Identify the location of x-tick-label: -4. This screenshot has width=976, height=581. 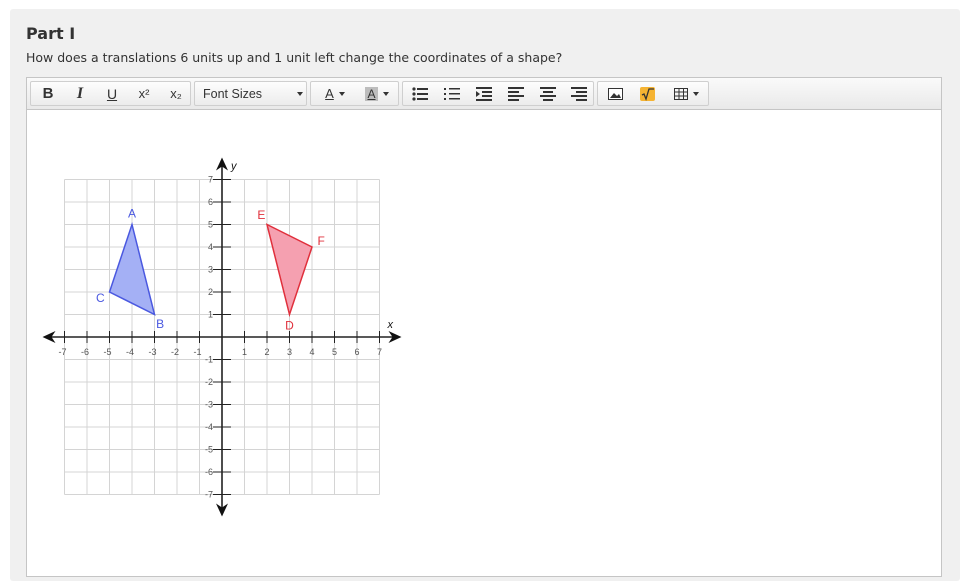
(130, 352).